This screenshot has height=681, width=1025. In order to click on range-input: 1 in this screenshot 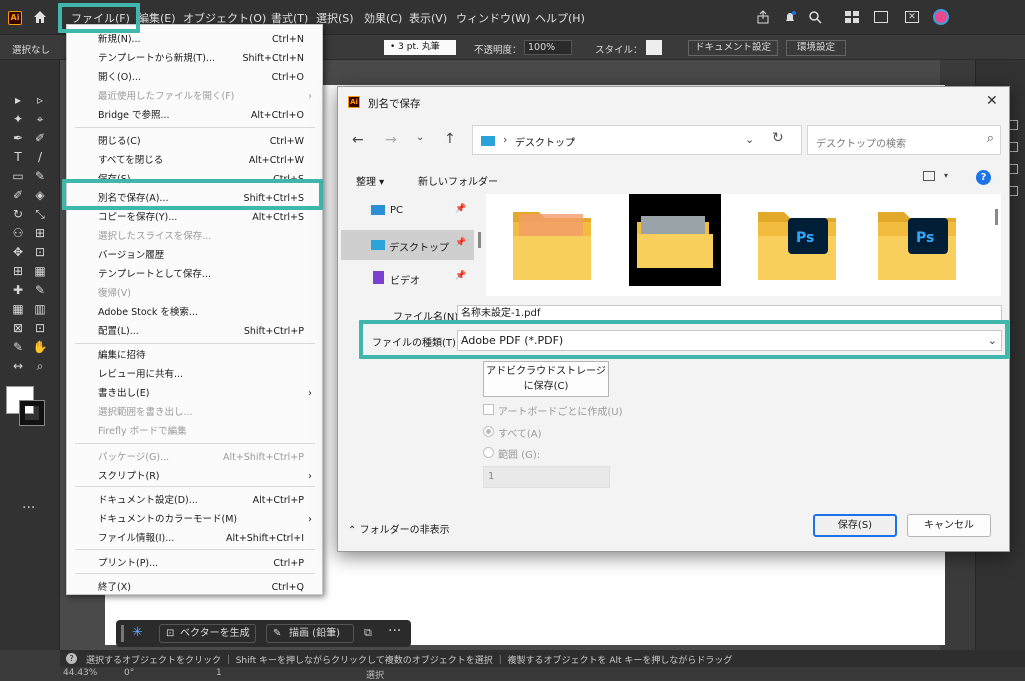, I will do `click(546, 477)`.